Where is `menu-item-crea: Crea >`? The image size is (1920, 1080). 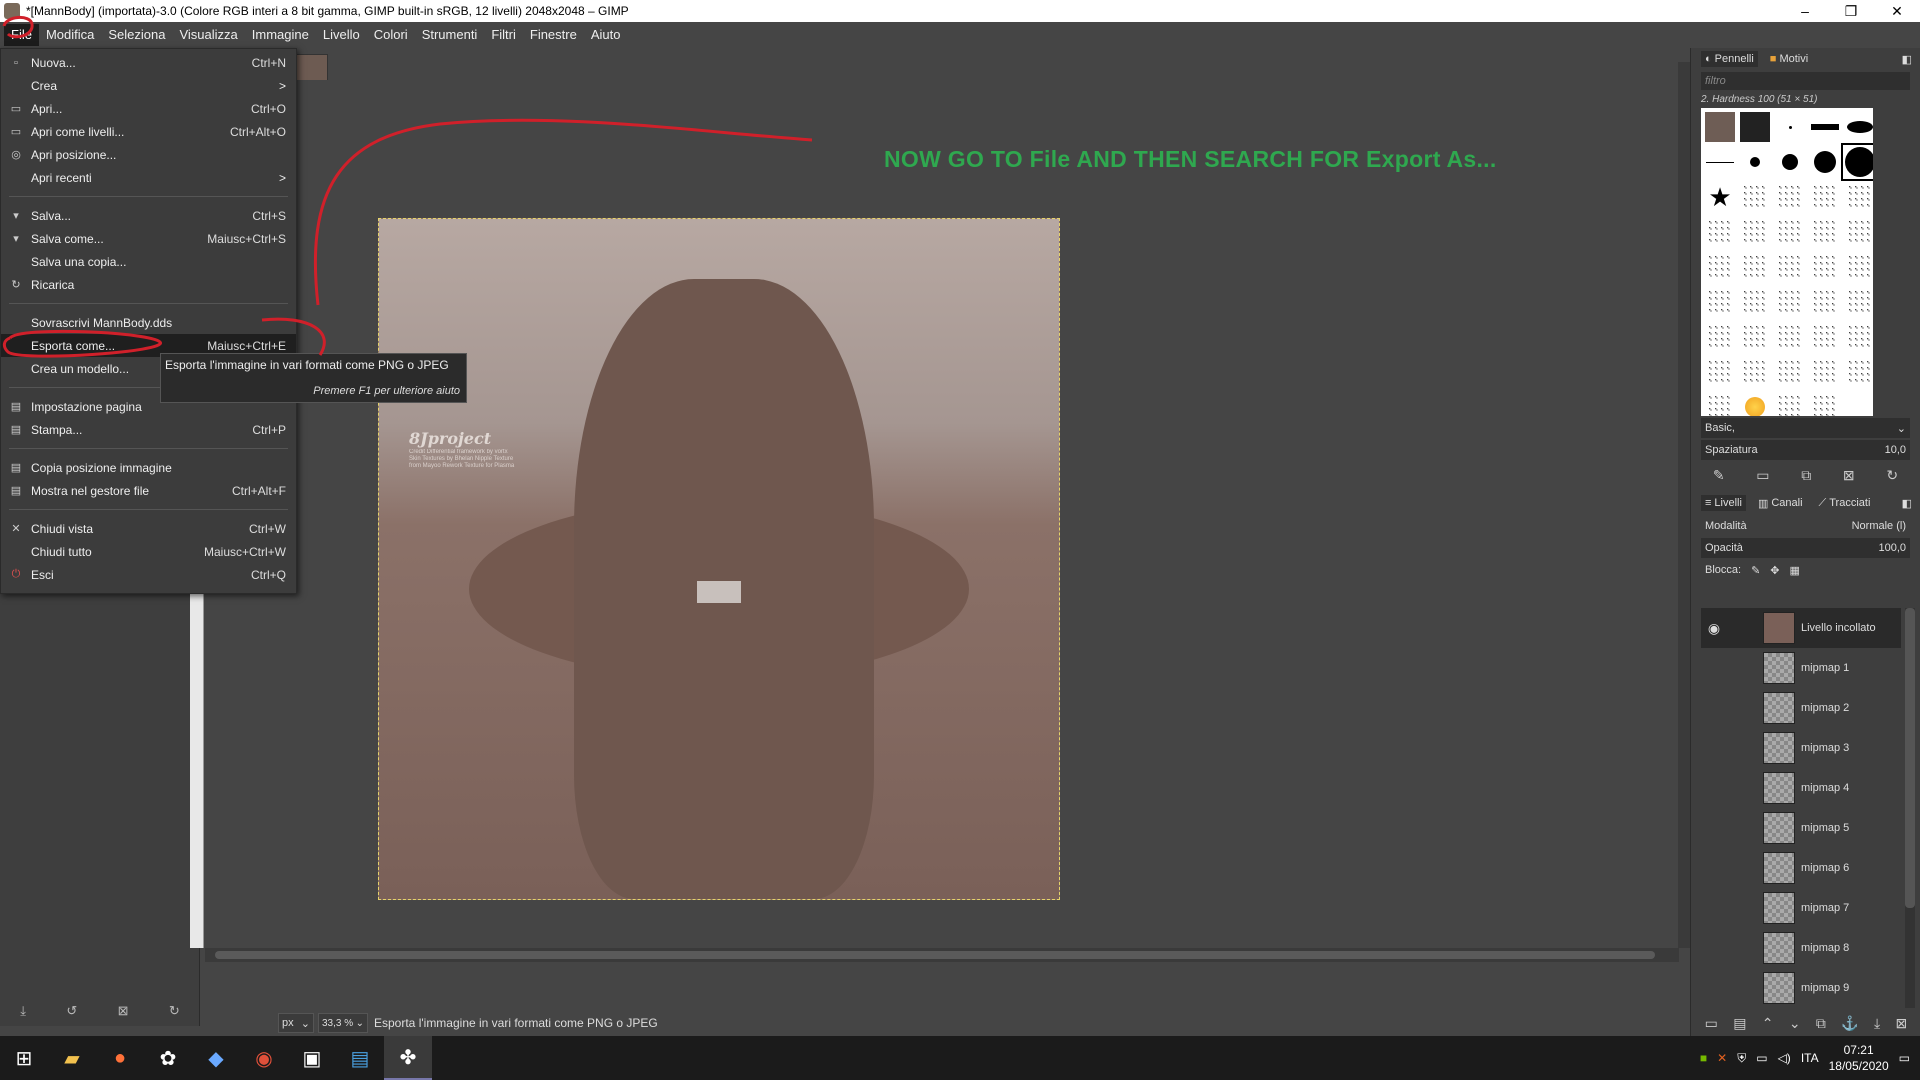 menu-item-crea: Crea > is located at coordinates (148, 85).